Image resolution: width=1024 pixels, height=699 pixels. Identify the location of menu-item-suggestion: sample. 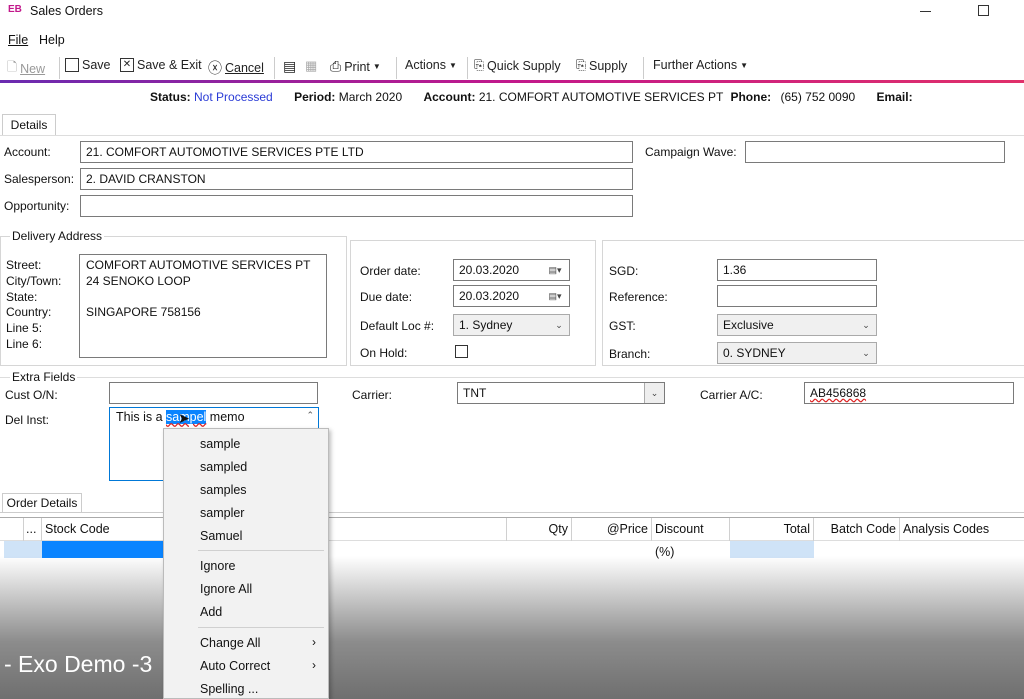
(220, 444).